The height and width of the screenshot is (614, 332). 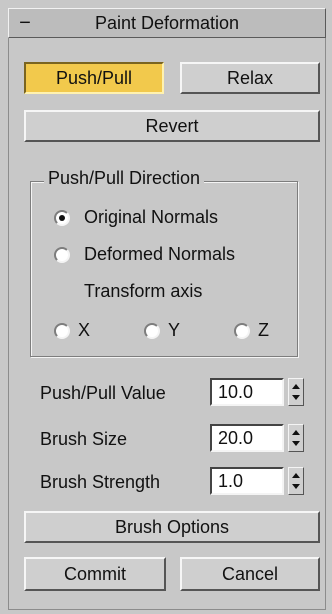 What do you see at coordinates (143, 291) in the screenshot?
I see `transform-axis-label: Transform axis` at bounding box center [143, 291].